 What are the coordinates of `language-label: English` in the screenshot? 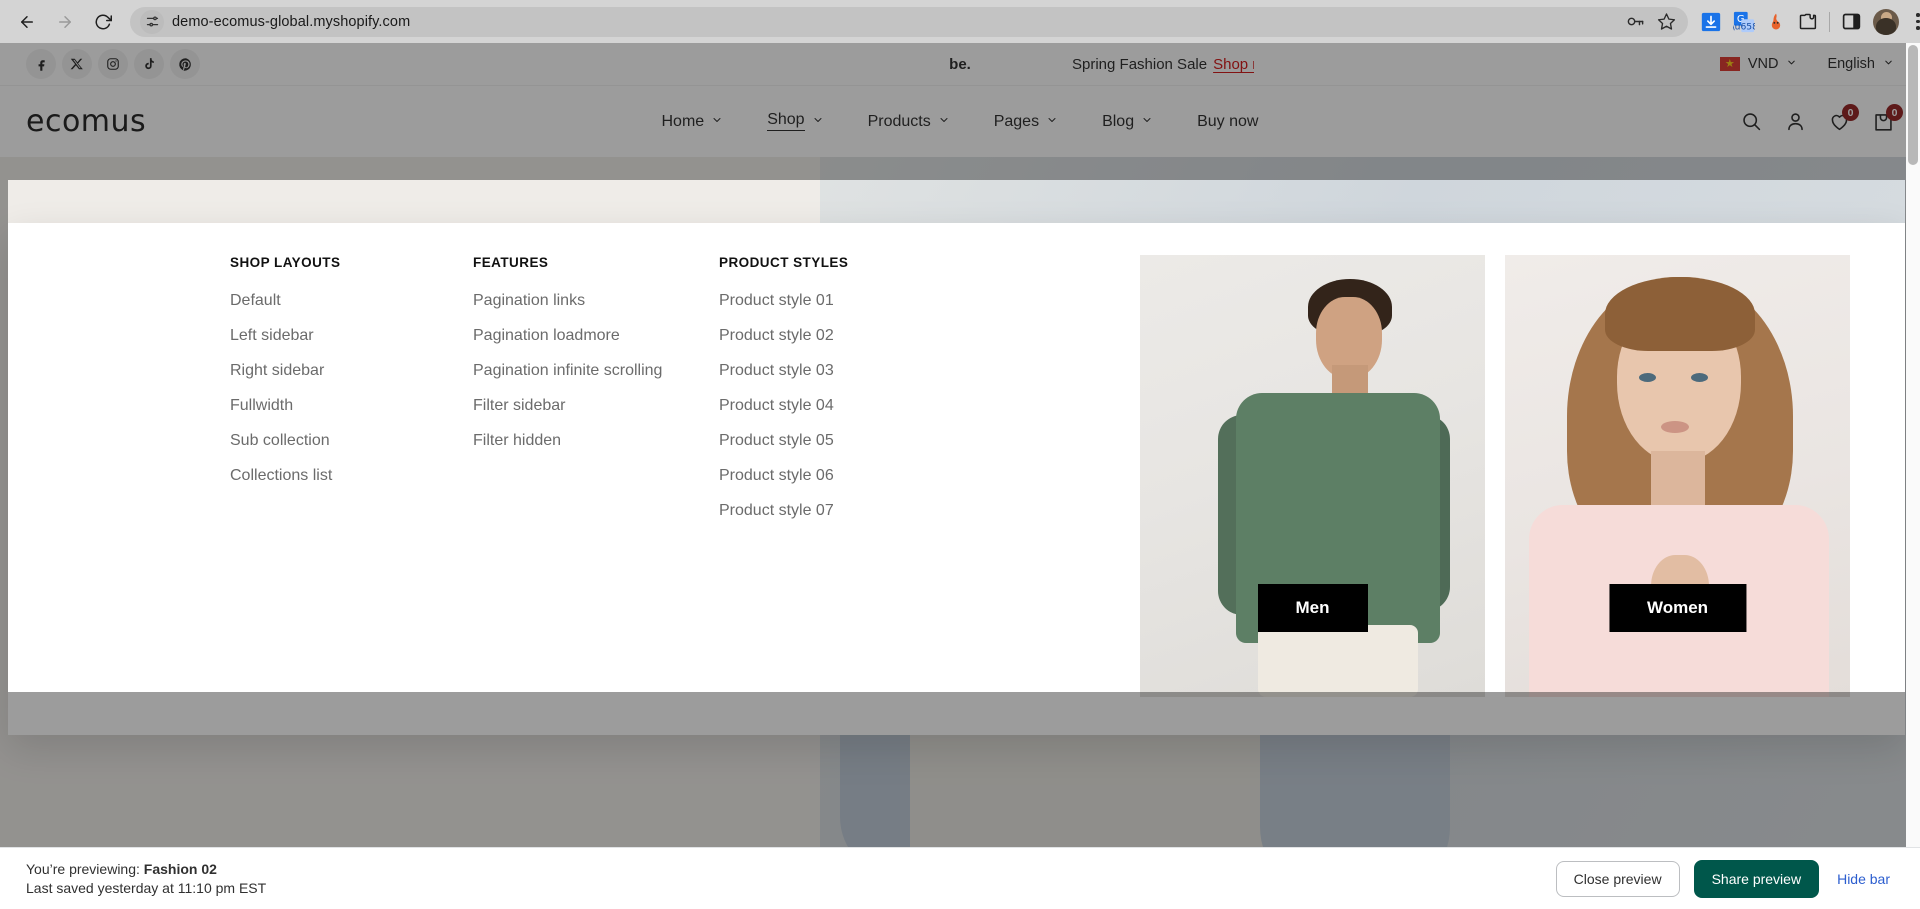 It's located at (1851, 64).